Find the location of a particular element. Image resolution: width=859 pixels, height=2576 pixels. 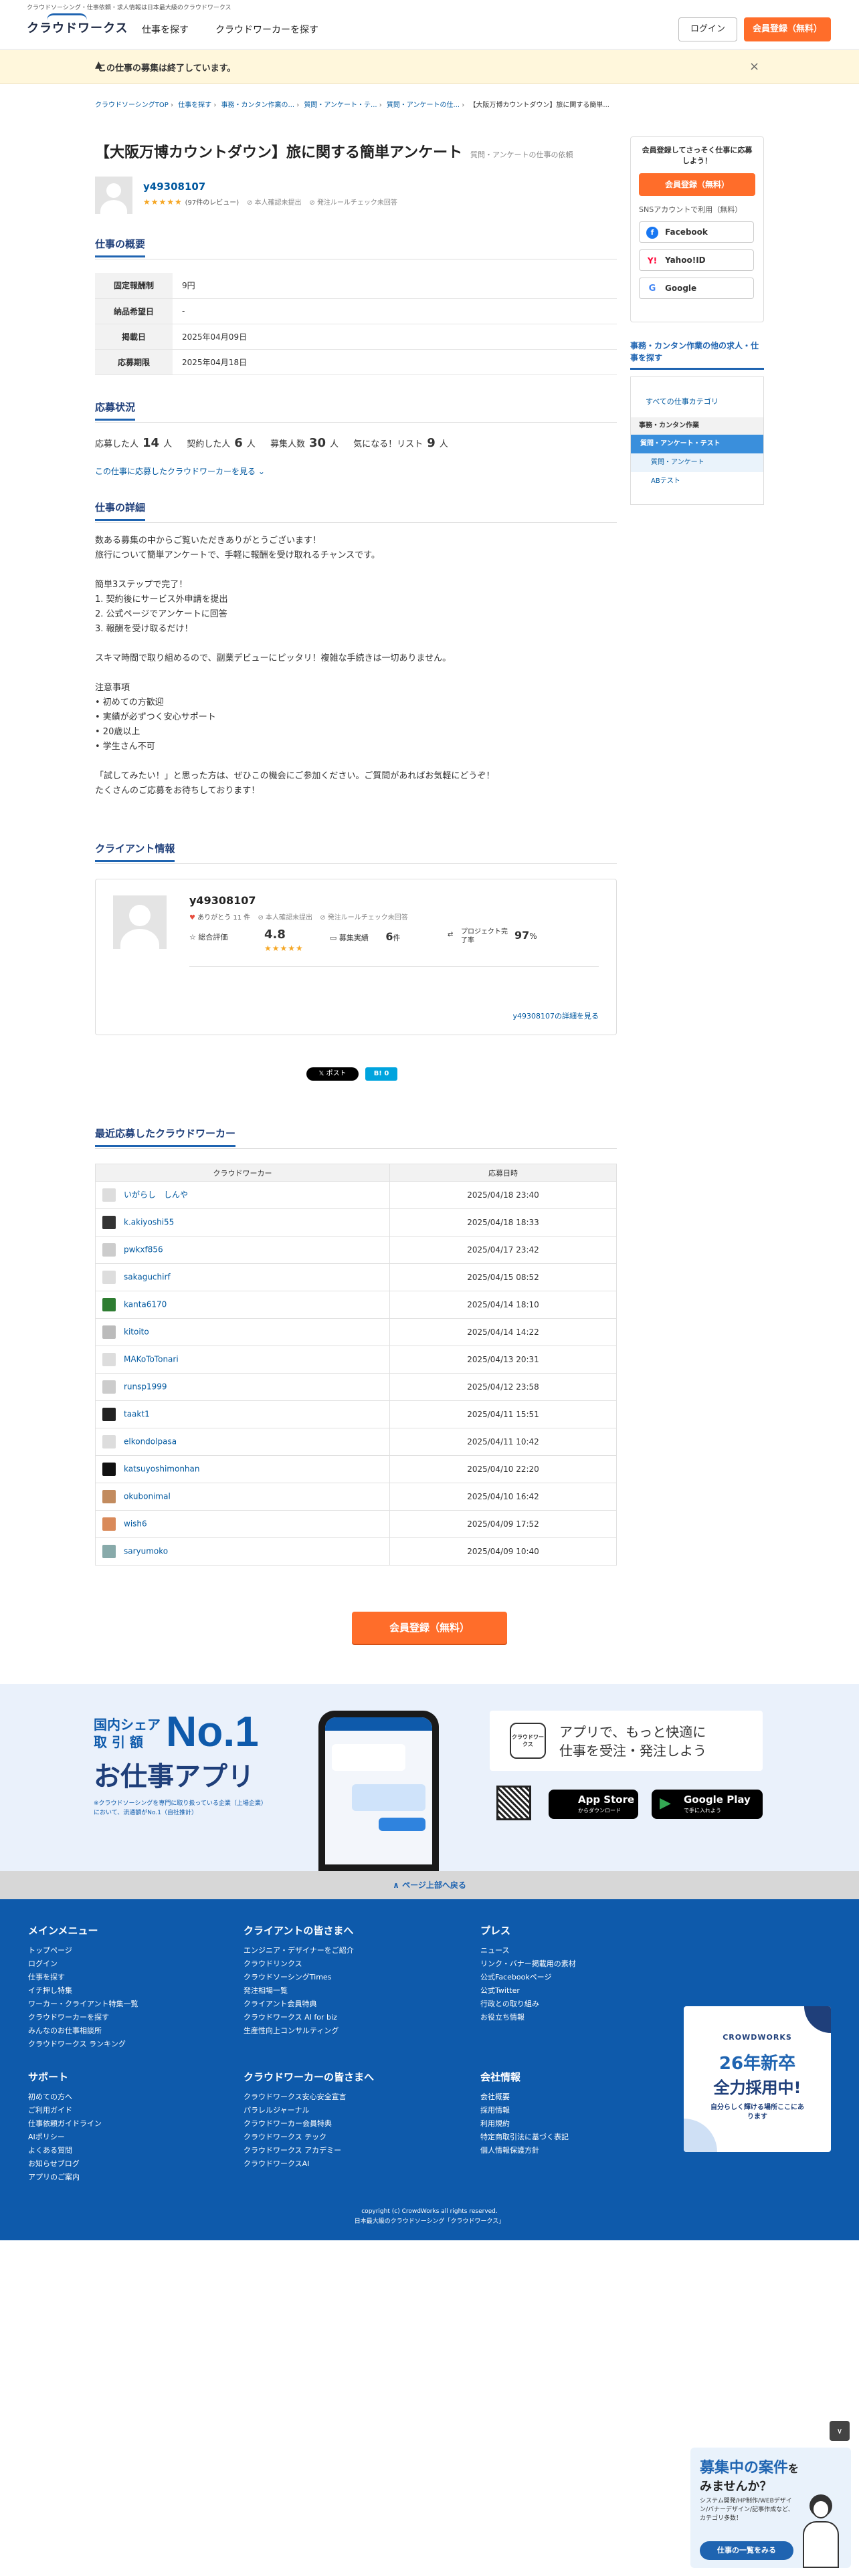

google-login-button: G Google is located at coordinates (696, 288).